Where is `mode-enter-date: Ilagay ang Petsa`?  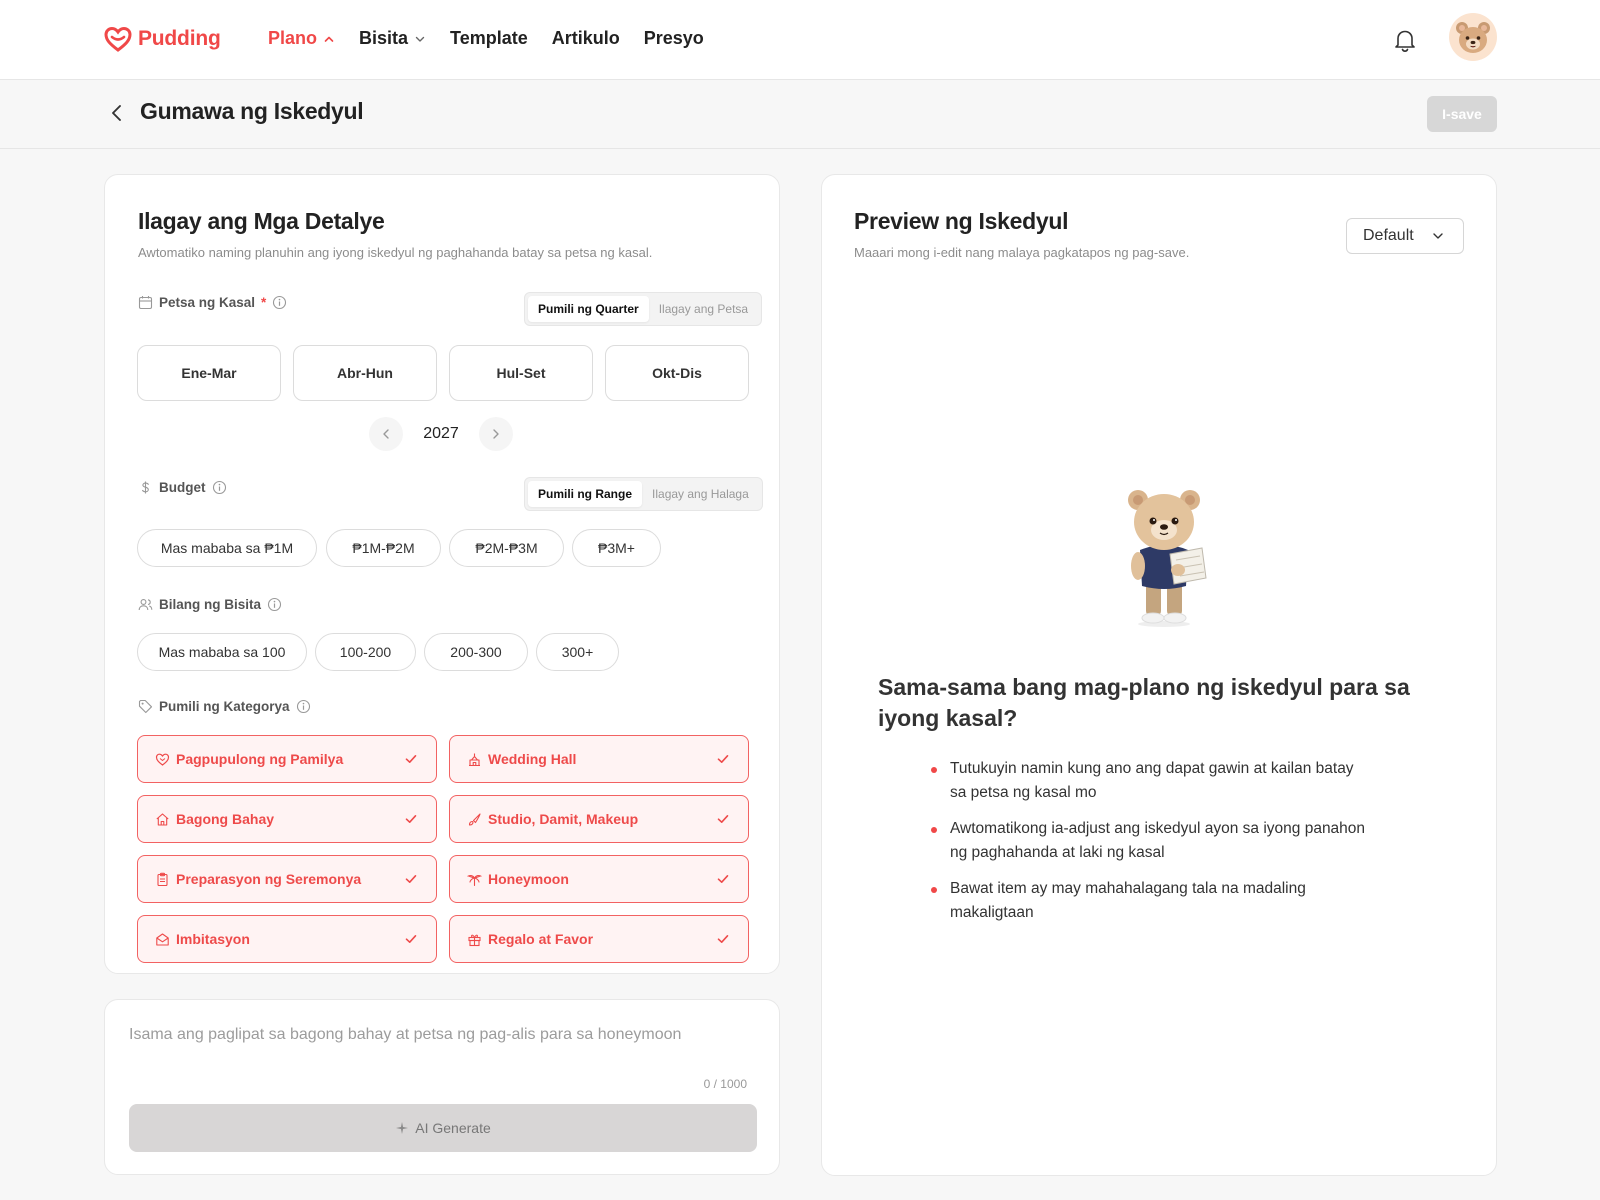
mode-enter-date: Ilagay ang Petsa is located at coordinates (703, 309).